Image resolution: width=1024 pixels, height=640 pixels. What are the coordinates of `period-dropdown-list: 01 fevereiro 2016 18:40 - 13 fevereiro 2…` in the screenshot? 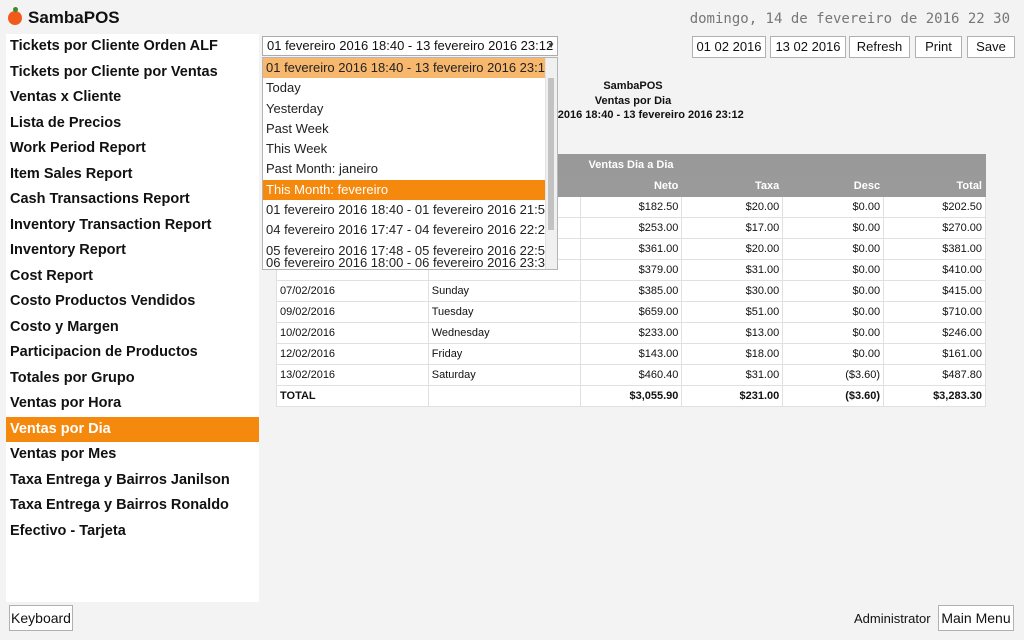 It's located at (410, 163).